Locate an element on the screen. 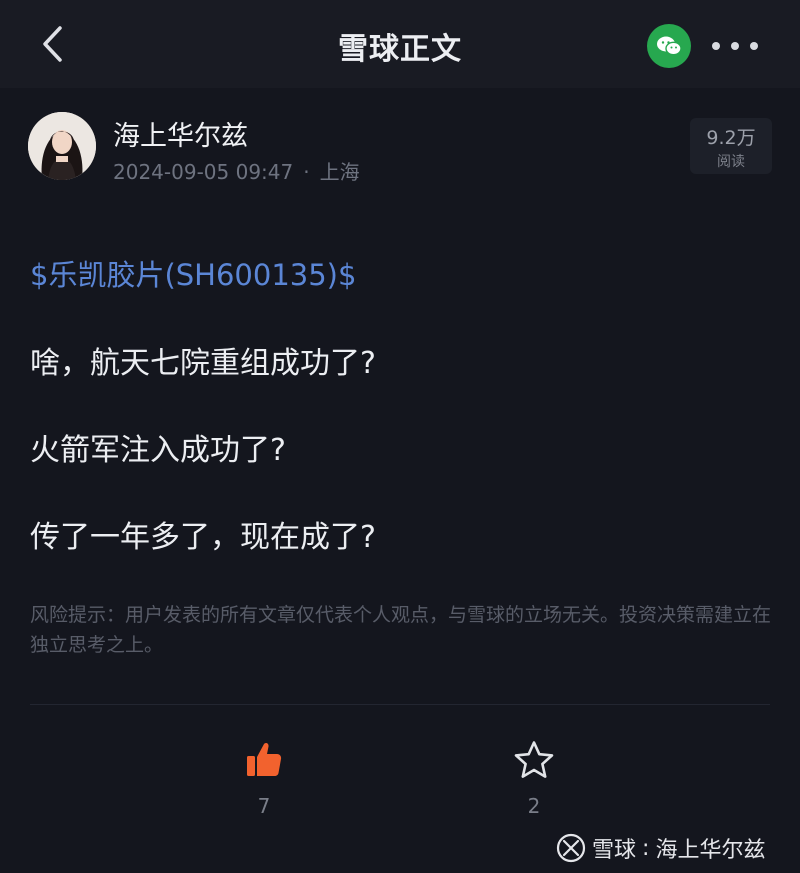  stock-tag-link: $乐凯胶片(SH600135)$ is located at coordinates (193, 273).